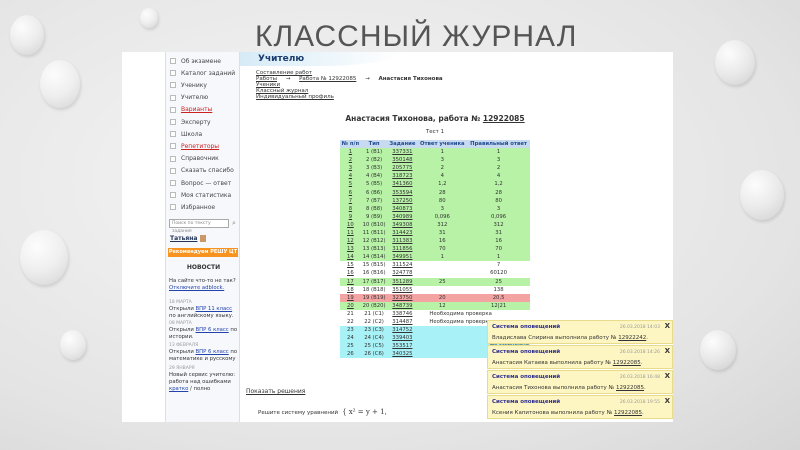 This screenshot has height=450, width=800. What do you see at coordinates (402, 314) in the screenshot?
I see `task-link: 338746` at bounding box center [402, 314].